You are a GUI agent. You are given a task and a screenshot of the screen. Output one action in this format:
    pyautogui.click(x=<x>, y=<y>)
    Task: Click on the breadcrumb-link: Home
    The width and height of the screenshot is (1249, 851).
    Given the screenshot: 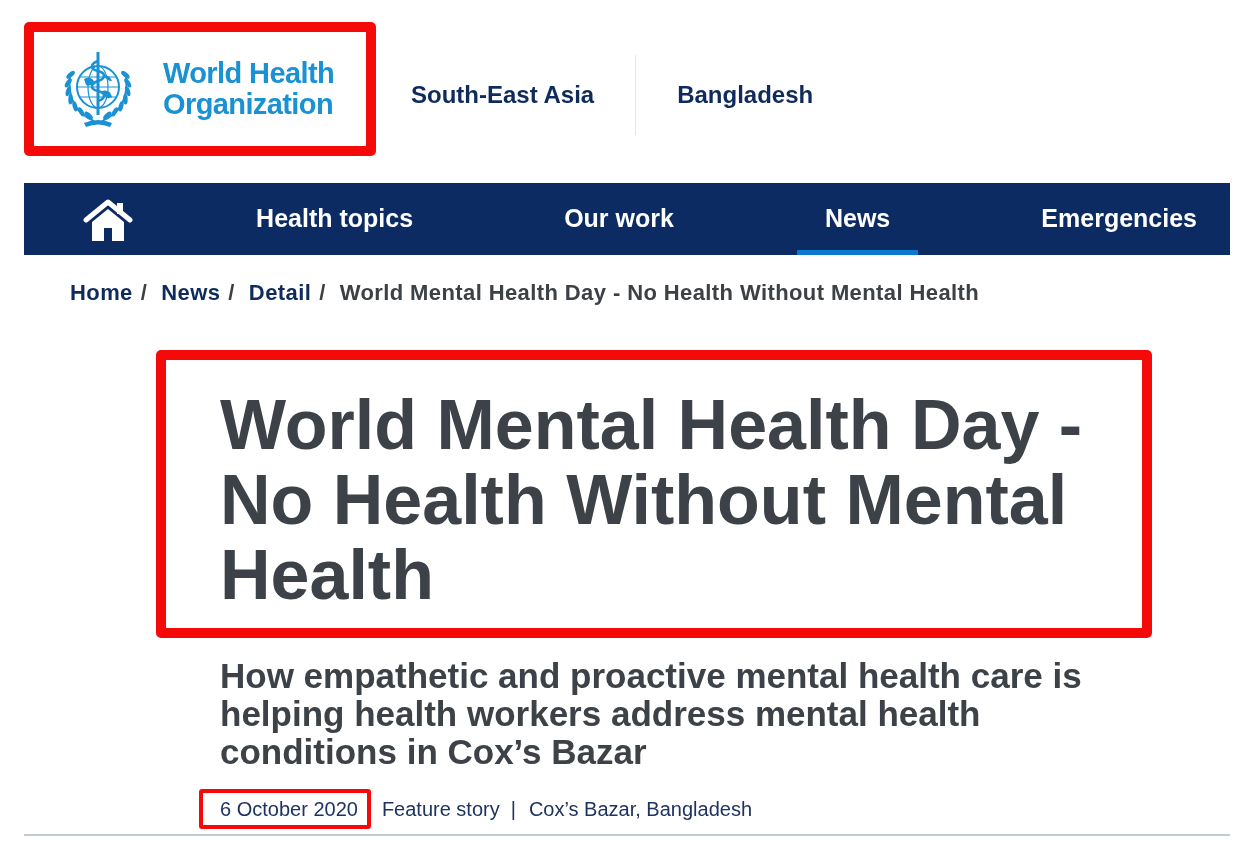 What is the action you would take?
    pyautogui.click(x=101, y=292)
    